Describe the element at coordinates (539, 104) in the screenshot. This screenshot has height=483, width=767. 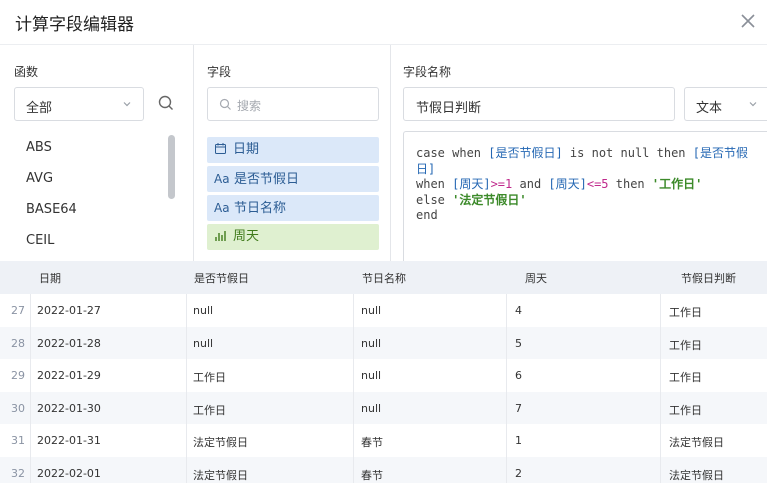
I see `field-name-input: 节假日判断` at that location.